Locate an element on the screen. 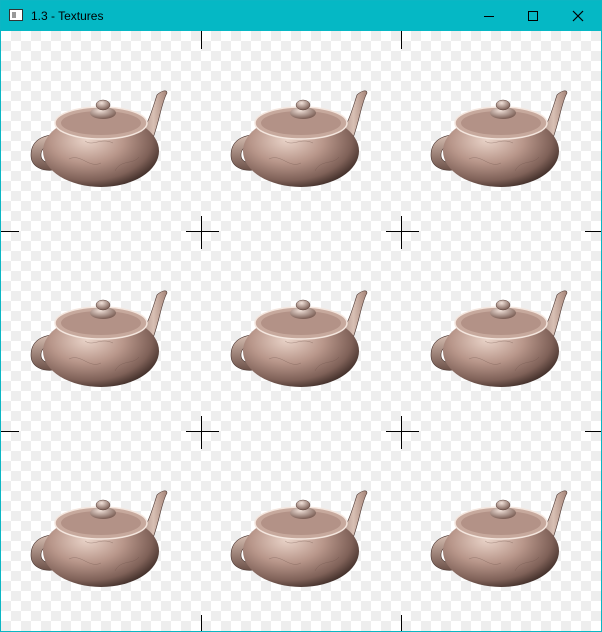  close-icon is located at coordinates (578, 16).